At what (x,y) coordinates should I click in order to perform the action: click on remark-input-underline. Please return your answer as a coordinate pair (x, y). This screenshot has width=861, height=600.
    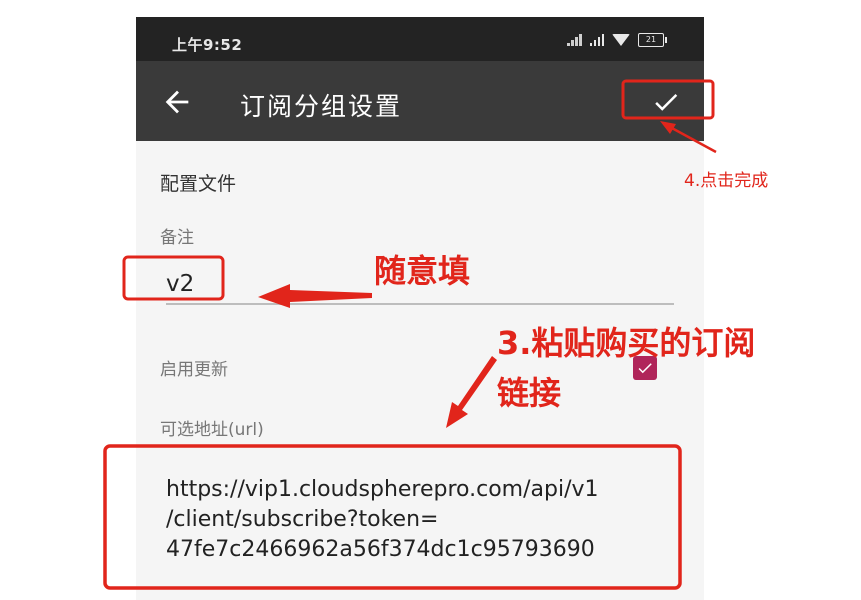
    Looking at the image, I should click on (420, 304).